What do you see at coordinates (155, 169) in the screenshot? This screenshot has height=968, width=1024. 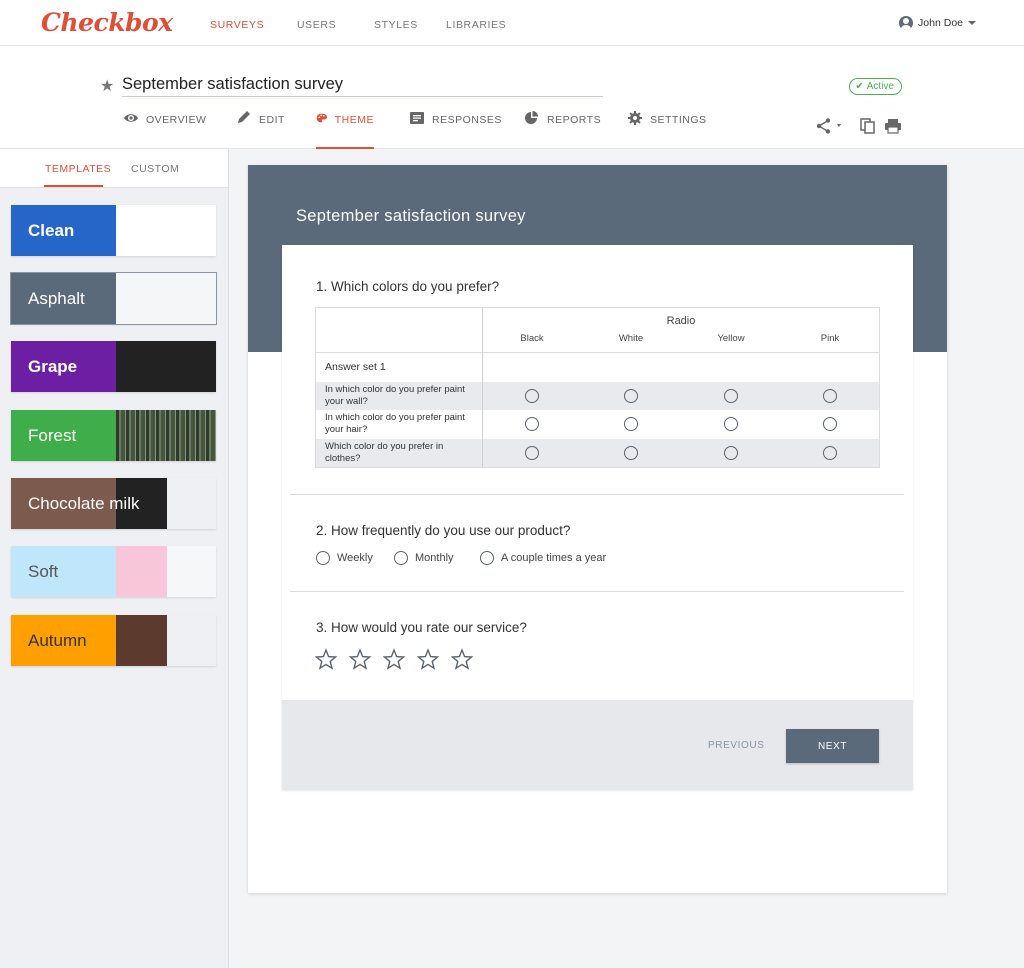 I see `tab-custom: CUSTOM` at bounding box center [155, 169].